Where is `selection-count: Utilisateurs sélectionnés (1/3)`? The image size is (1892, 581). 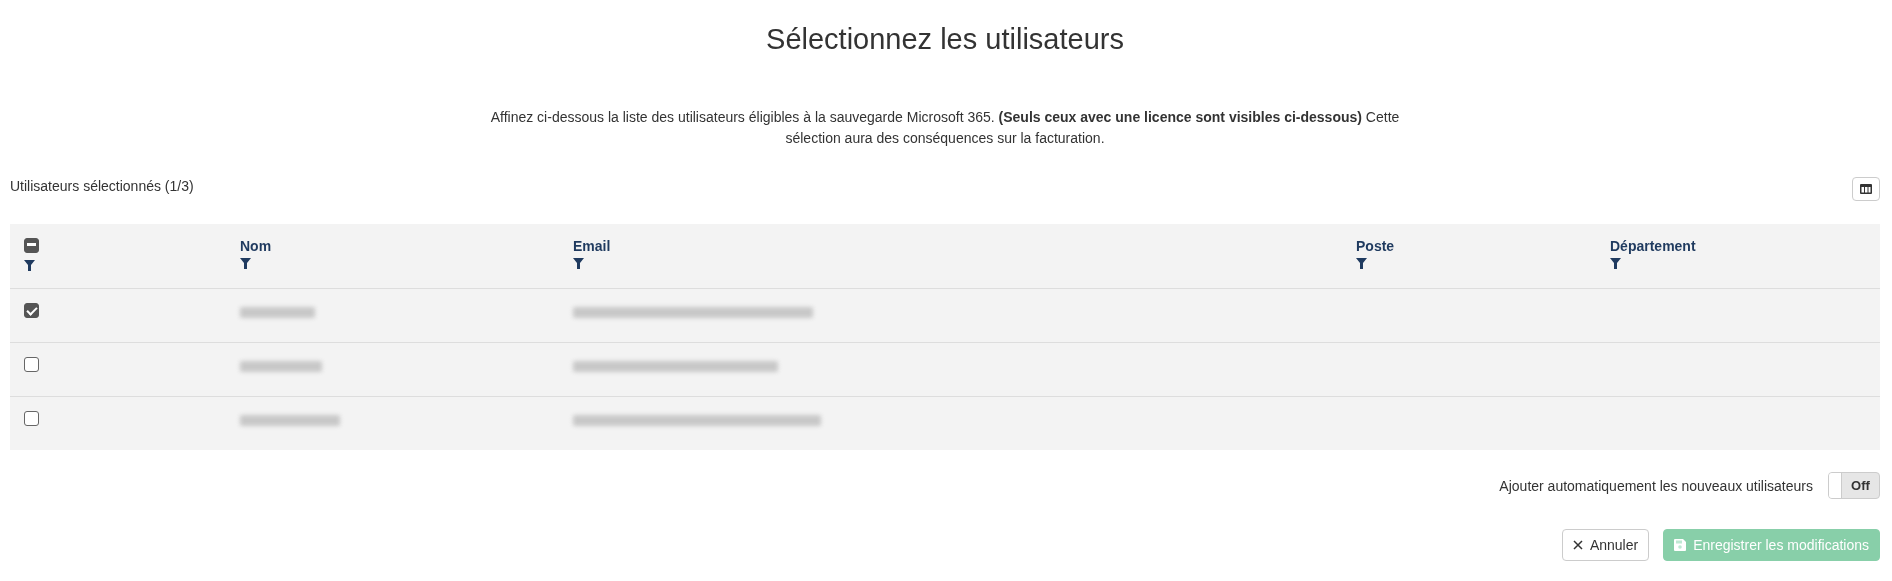 selection-count: Utilisateurs sélectionnés (1/3) is located at coordinates (102, 185).